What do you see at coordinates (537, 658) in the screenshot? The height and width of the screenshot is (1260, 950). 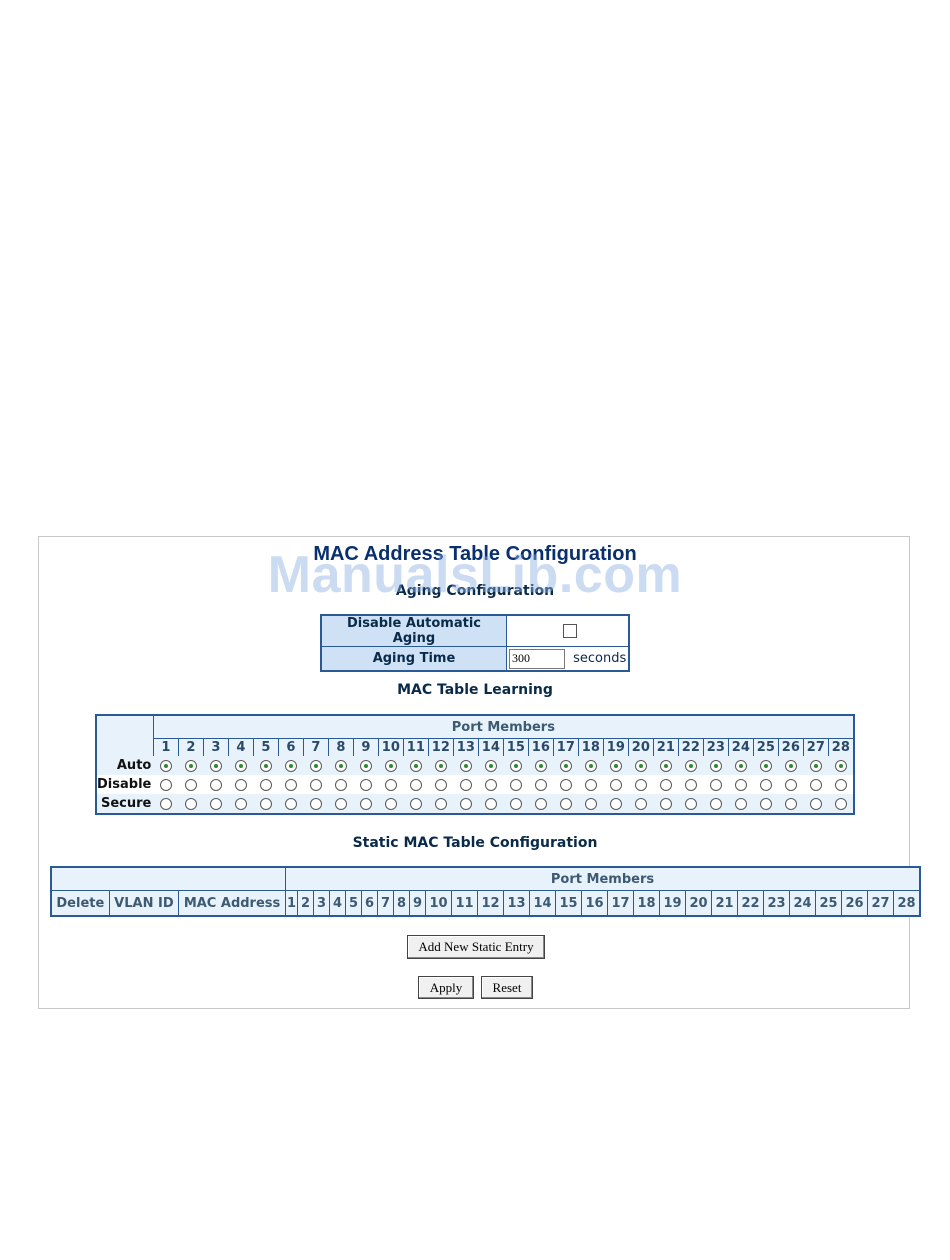 I see `aging-time-input` at bounding box center [537, 658].